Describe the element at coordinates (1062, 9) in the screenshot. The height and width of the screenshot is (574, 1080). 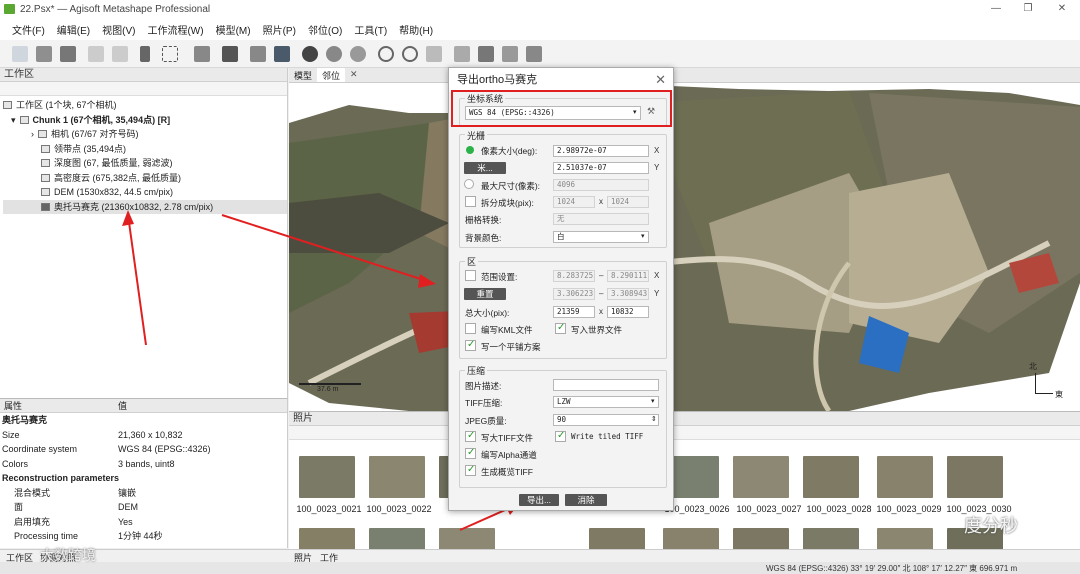
I see `close-window-button: ✕` at that location.